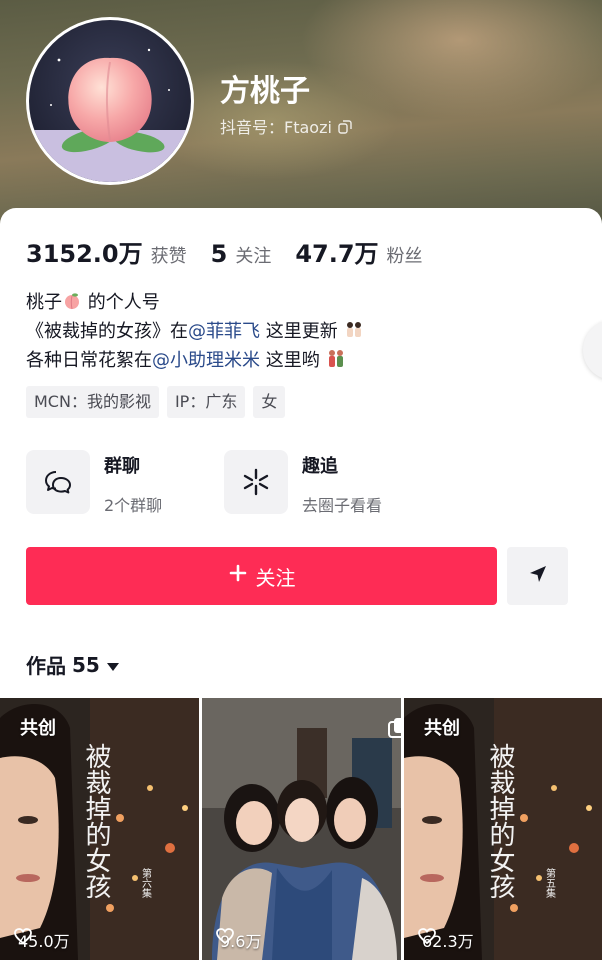 The image size is (602, 960). What do you see at coordinates (206, 402) in the screenshot?
I see `tag-ip: IP：广东` at bounding box center [206, 402].